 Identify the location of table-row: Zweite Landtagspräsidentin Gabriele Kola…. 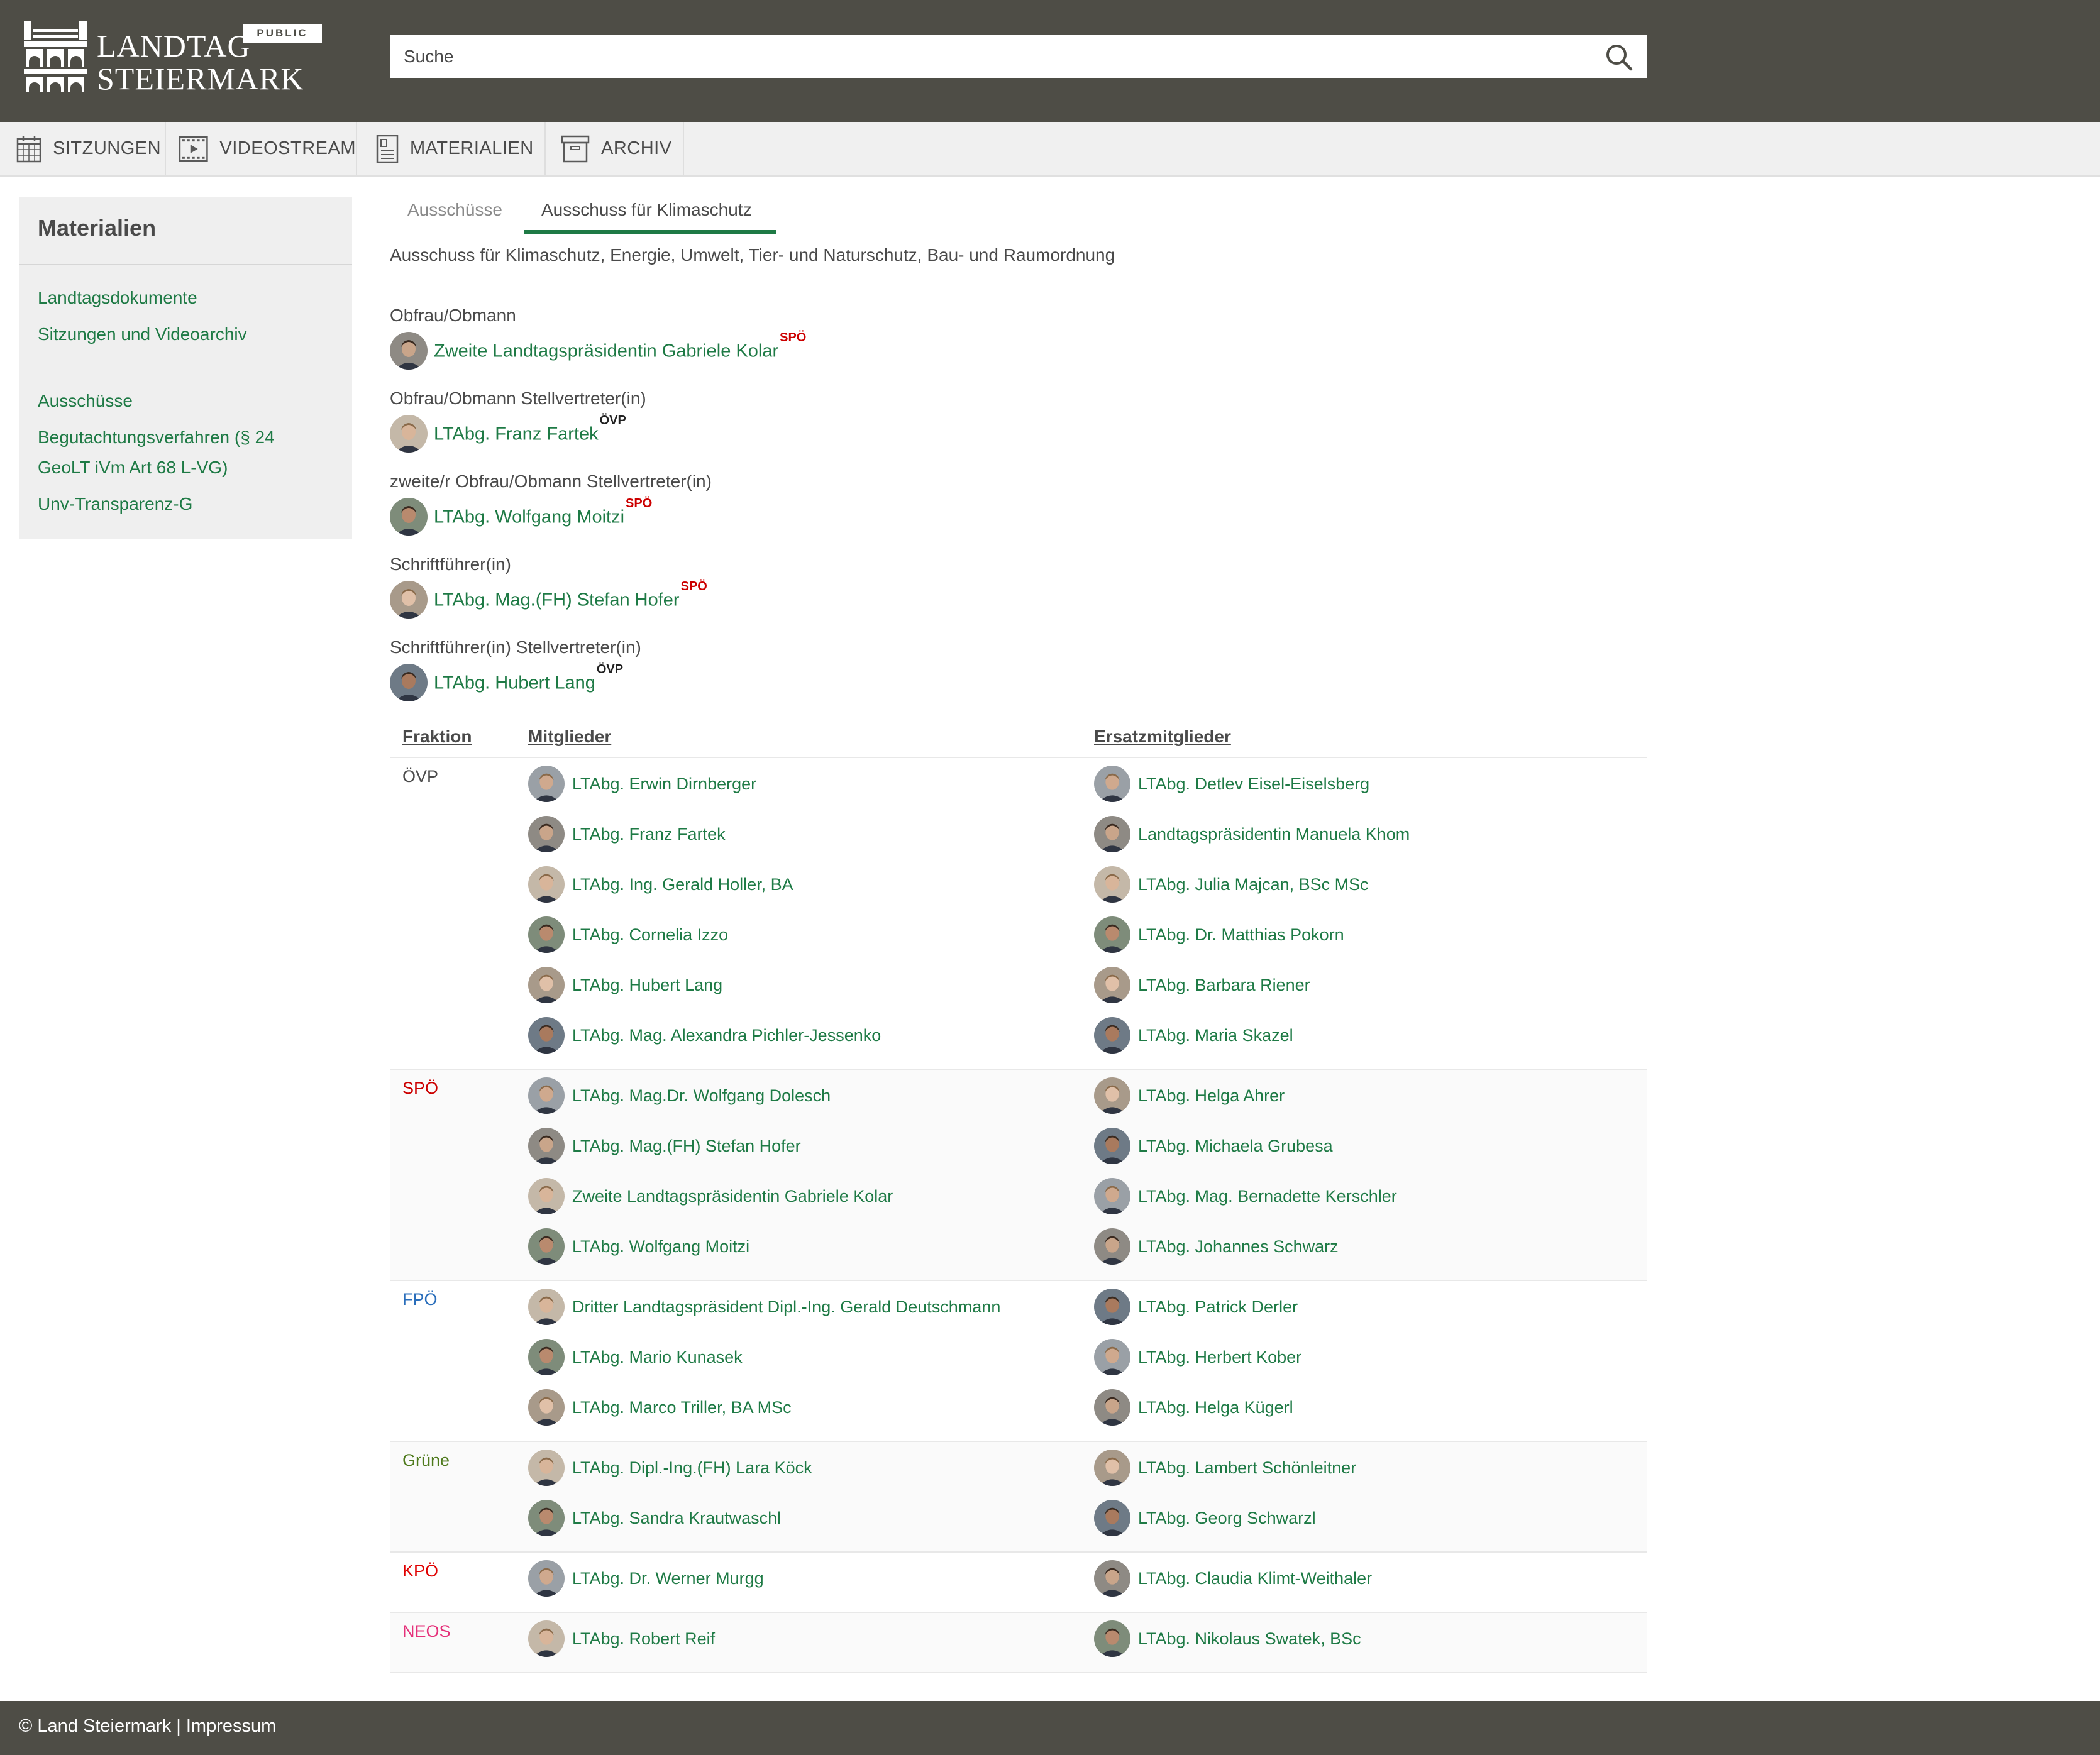
(710, 1196).